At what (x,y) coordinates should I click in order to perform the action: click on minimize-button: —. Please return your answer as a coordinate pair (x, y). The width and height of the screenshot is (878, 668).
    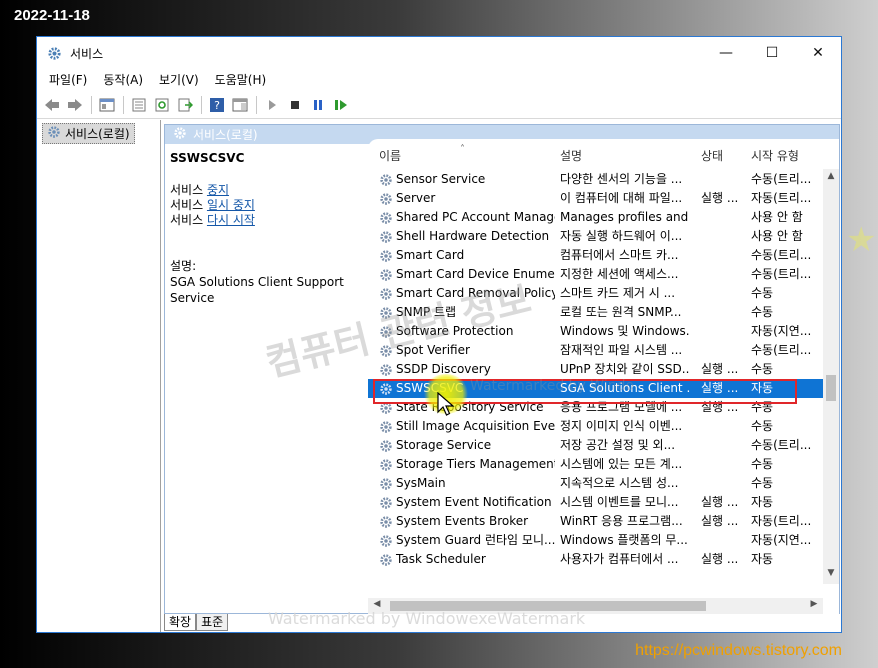
    Looking at the image, I should click on (726, 53).